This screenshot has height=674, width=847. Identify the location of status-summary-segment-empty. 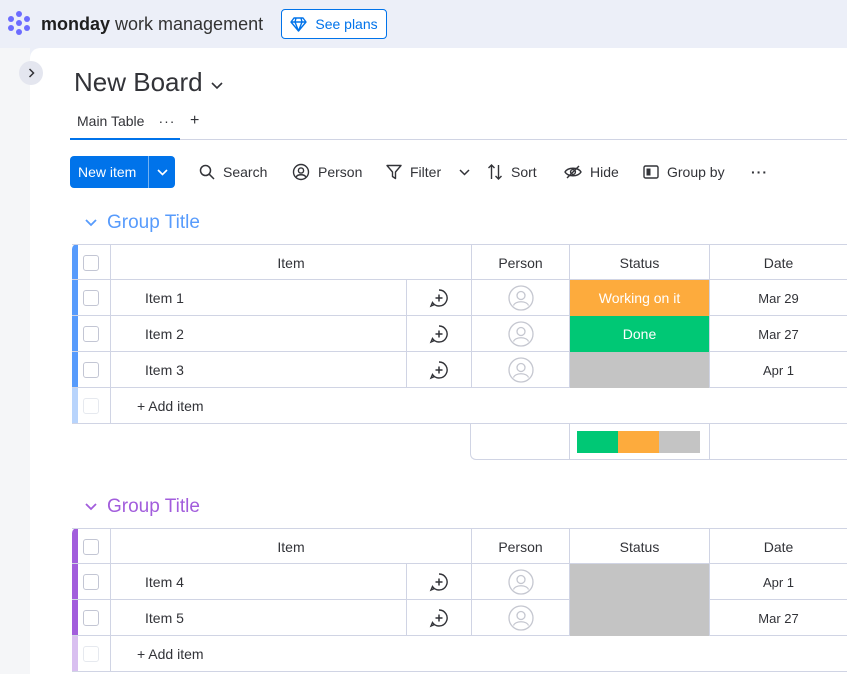
(679, 442).